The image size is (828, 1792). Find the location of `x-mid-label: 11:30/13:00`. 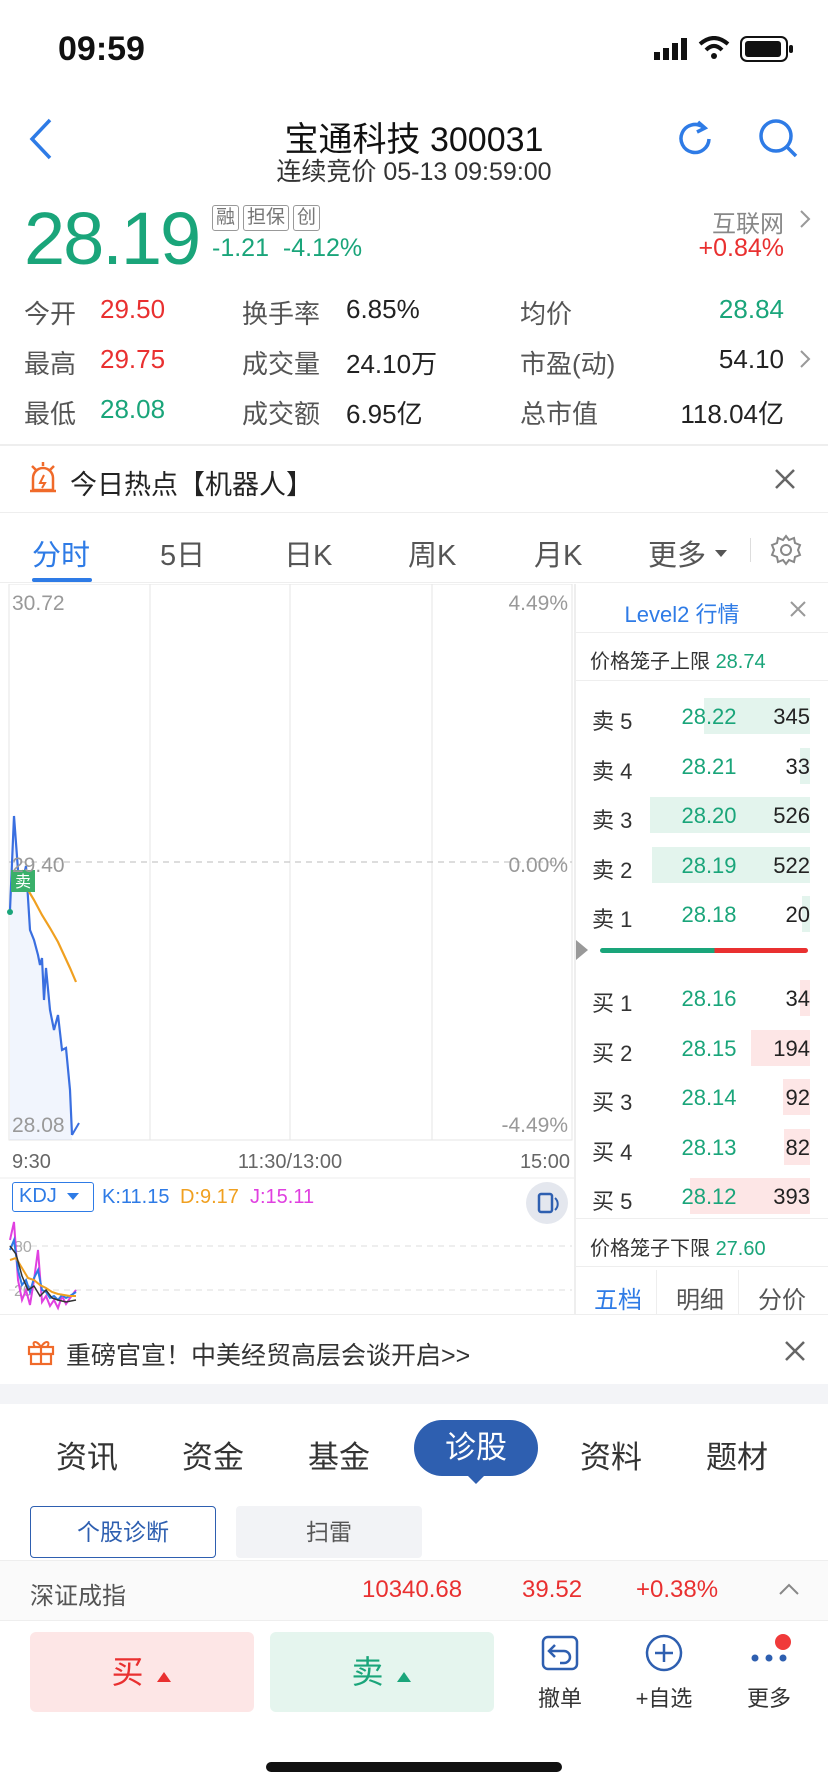

x-mid-label: 11:30/13:00 is located at coordinates (290, 1162).